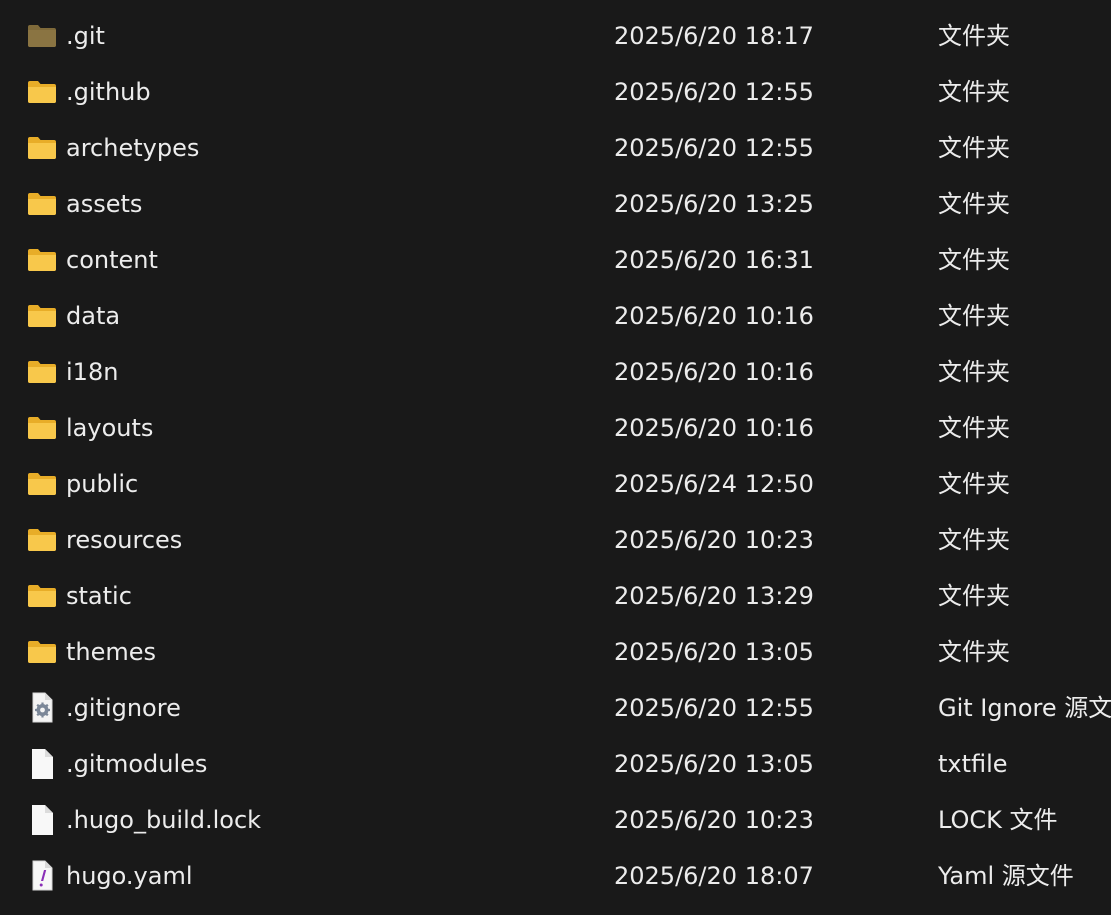 This screenshot has width=1111, height=915. I want to click on file-date: 2025/6/20 13:25, so click(714, 204).